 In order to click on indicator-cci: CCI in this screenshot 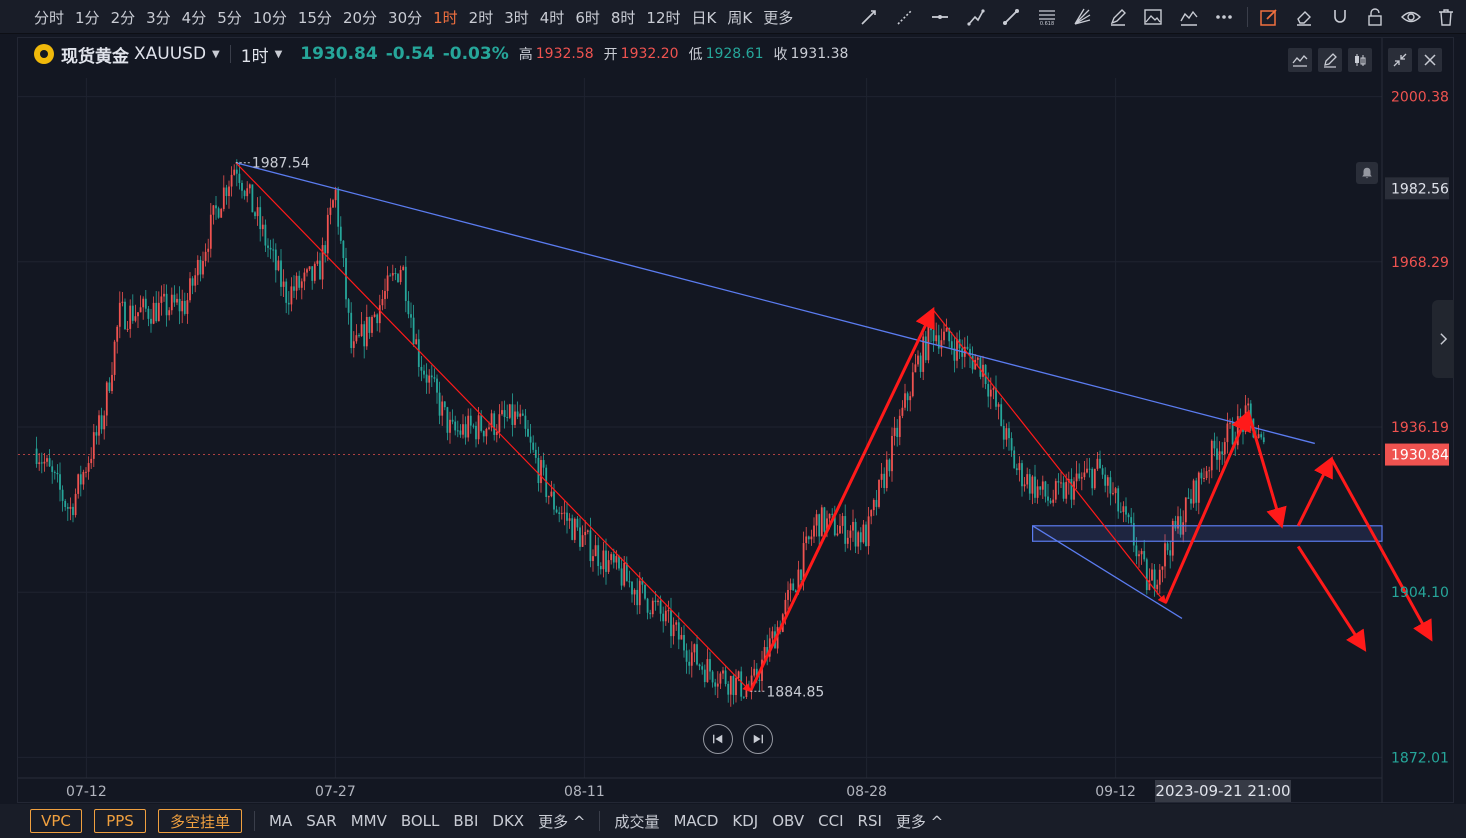, I will do `click(830, 821)`.